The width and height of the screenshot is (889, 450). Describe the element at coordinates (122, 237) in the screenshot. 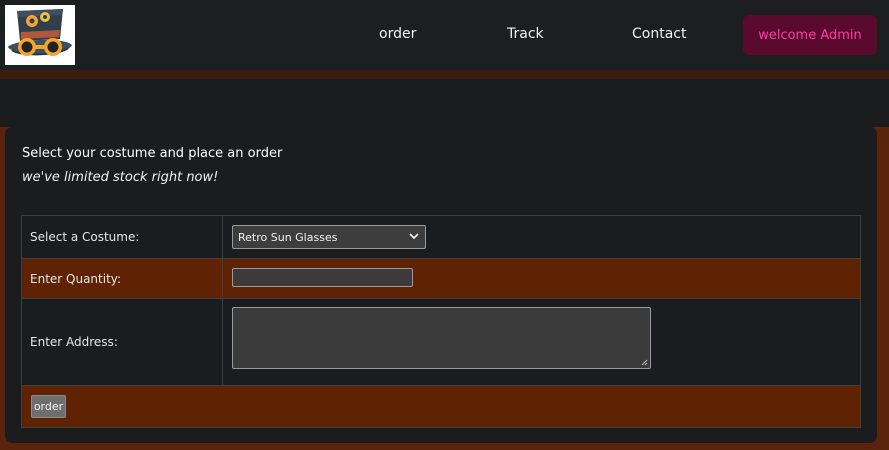

I see `costume-label: Select a Costume:` at that location.